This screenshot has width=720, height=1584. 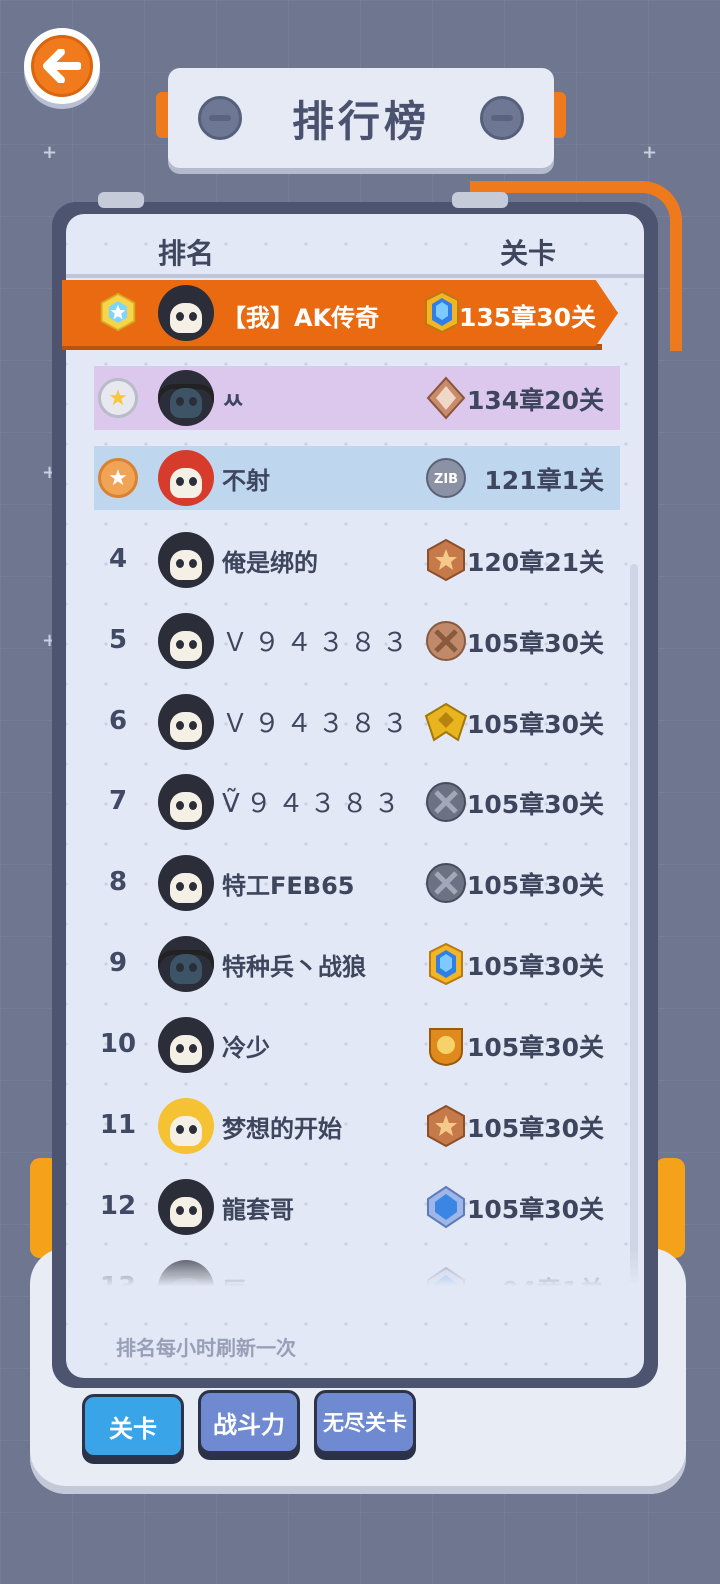 I want to click on leaderboard-header: 排名 关卡, so click(x=355, y=252).